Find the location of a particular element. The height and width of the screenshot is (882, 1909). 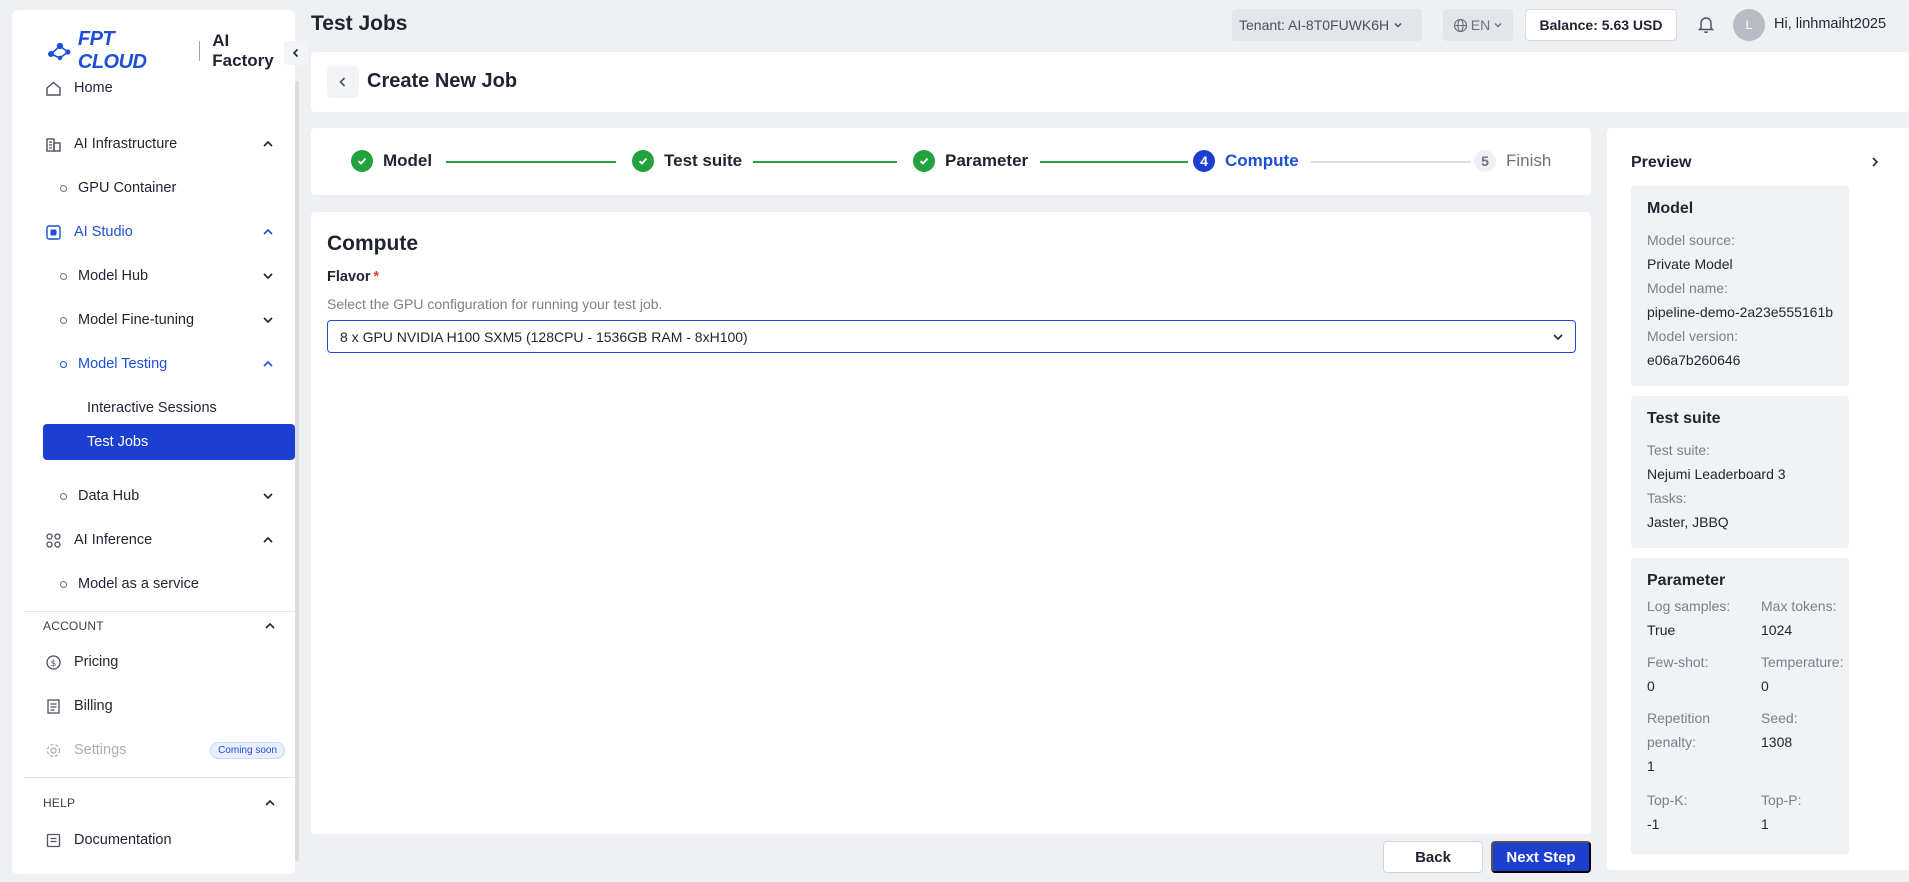

coming-soon-badge: Coming soon is located at coordinates (247, 750).